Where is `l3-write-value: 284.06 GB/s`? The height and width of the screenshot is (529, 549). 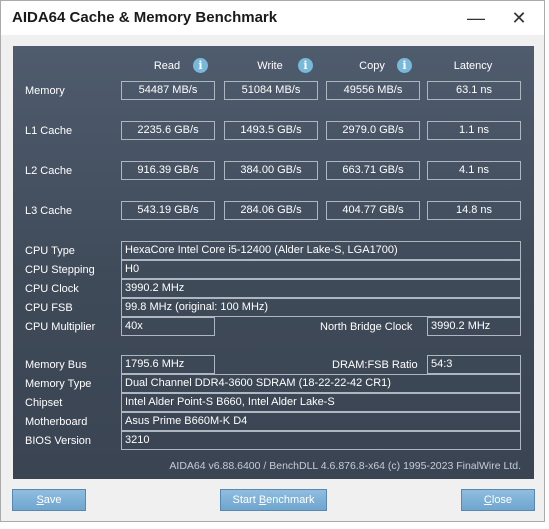
l3-write-value: 284.06 GB/s is located at coordinates (271, 210).